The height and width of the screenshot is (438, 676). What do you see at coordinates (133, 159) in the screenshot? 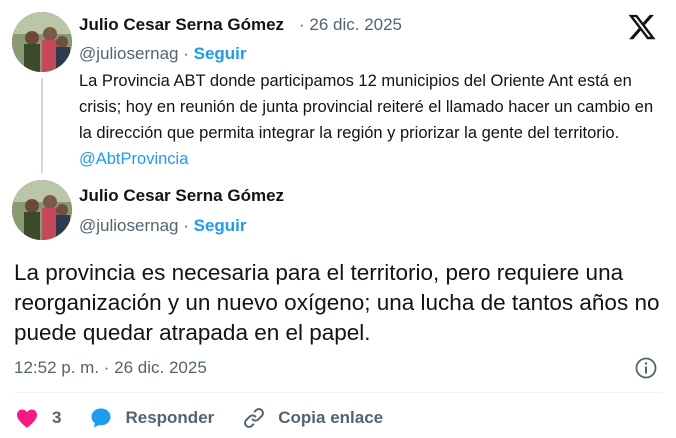
I see `mention-link: @AbtProvincia` at bounding box center [133, 159].